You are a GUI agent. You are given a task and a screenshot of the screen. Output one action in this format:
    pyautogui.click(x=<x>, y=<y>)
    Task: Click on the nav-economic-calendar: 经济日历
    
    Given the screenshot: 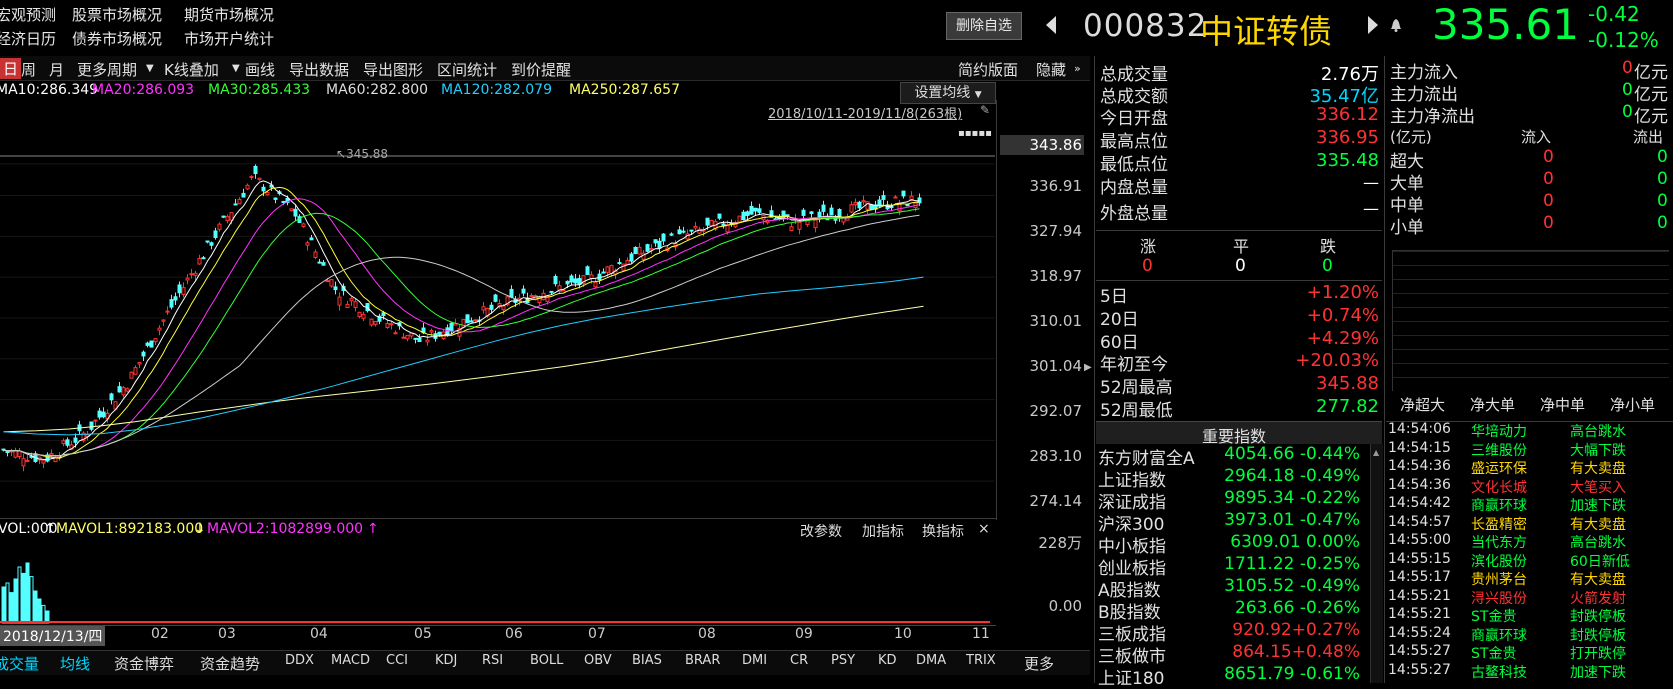 What is the action you would take?
    pyautogui.click(x=28, y=38)
    